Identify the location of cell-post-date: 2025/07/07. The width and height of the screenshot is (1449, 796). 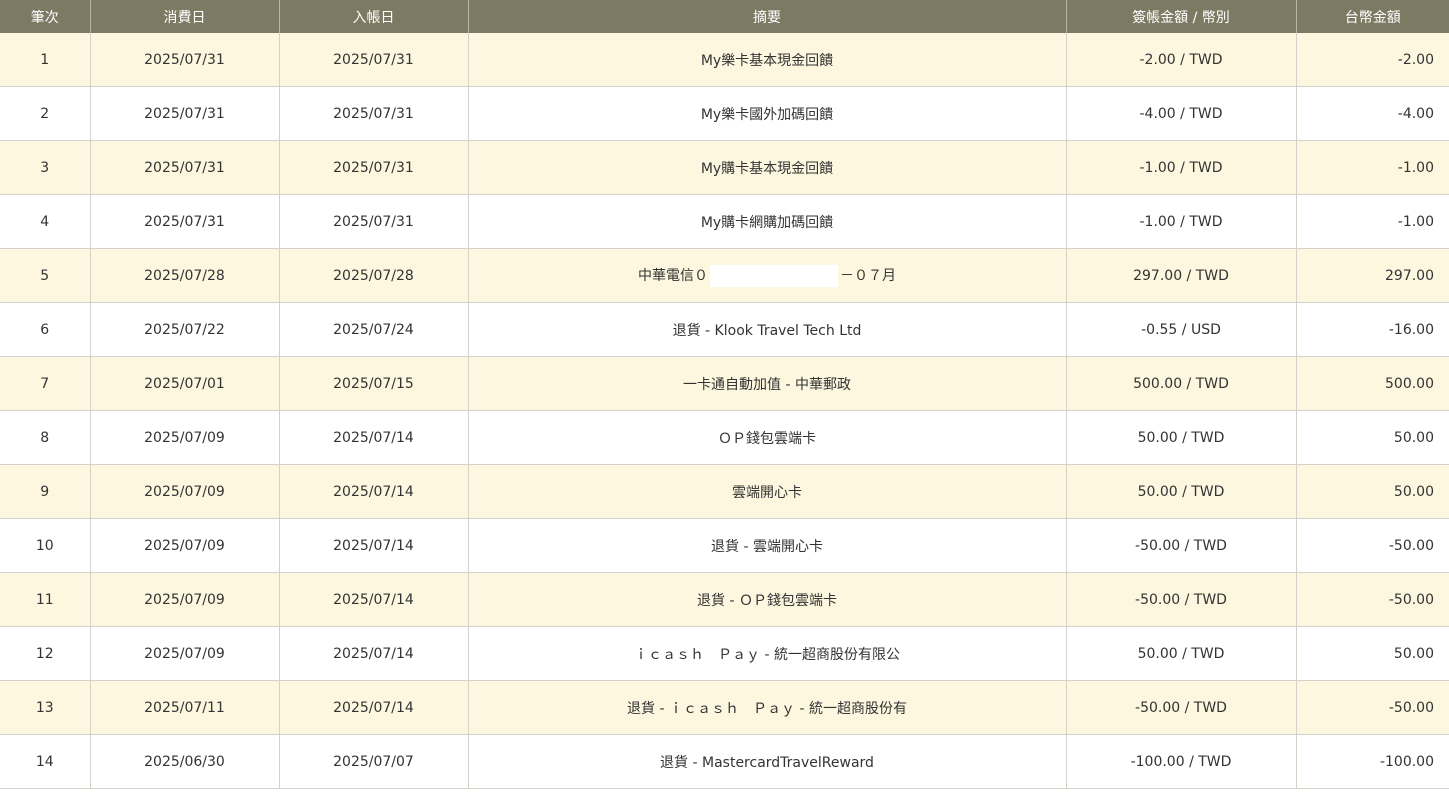
(374, 761).